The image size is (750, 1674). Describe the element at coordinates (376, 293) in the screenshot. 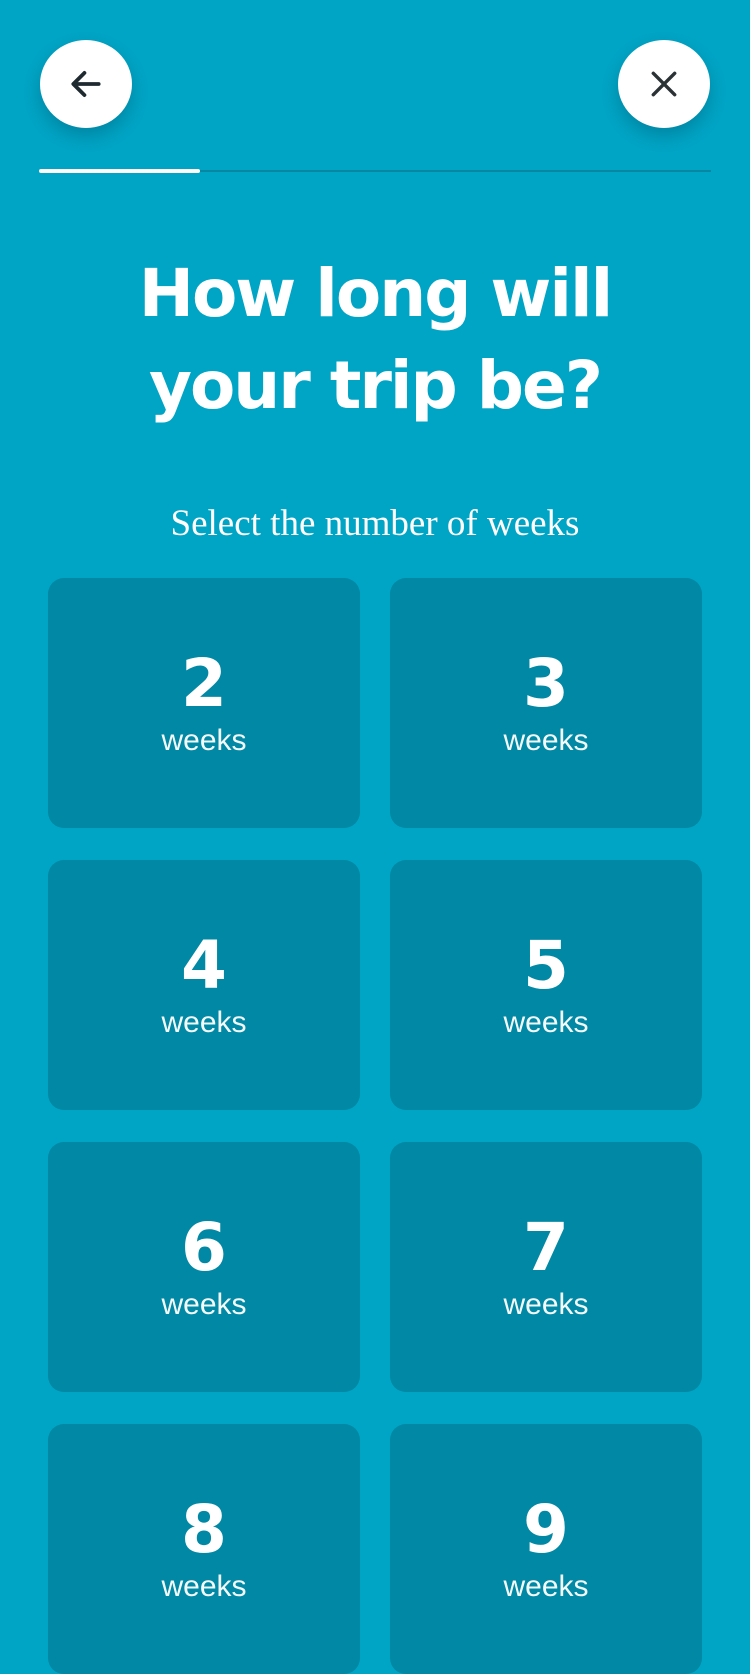

I see `page-title-line-1: How long will` at that location.